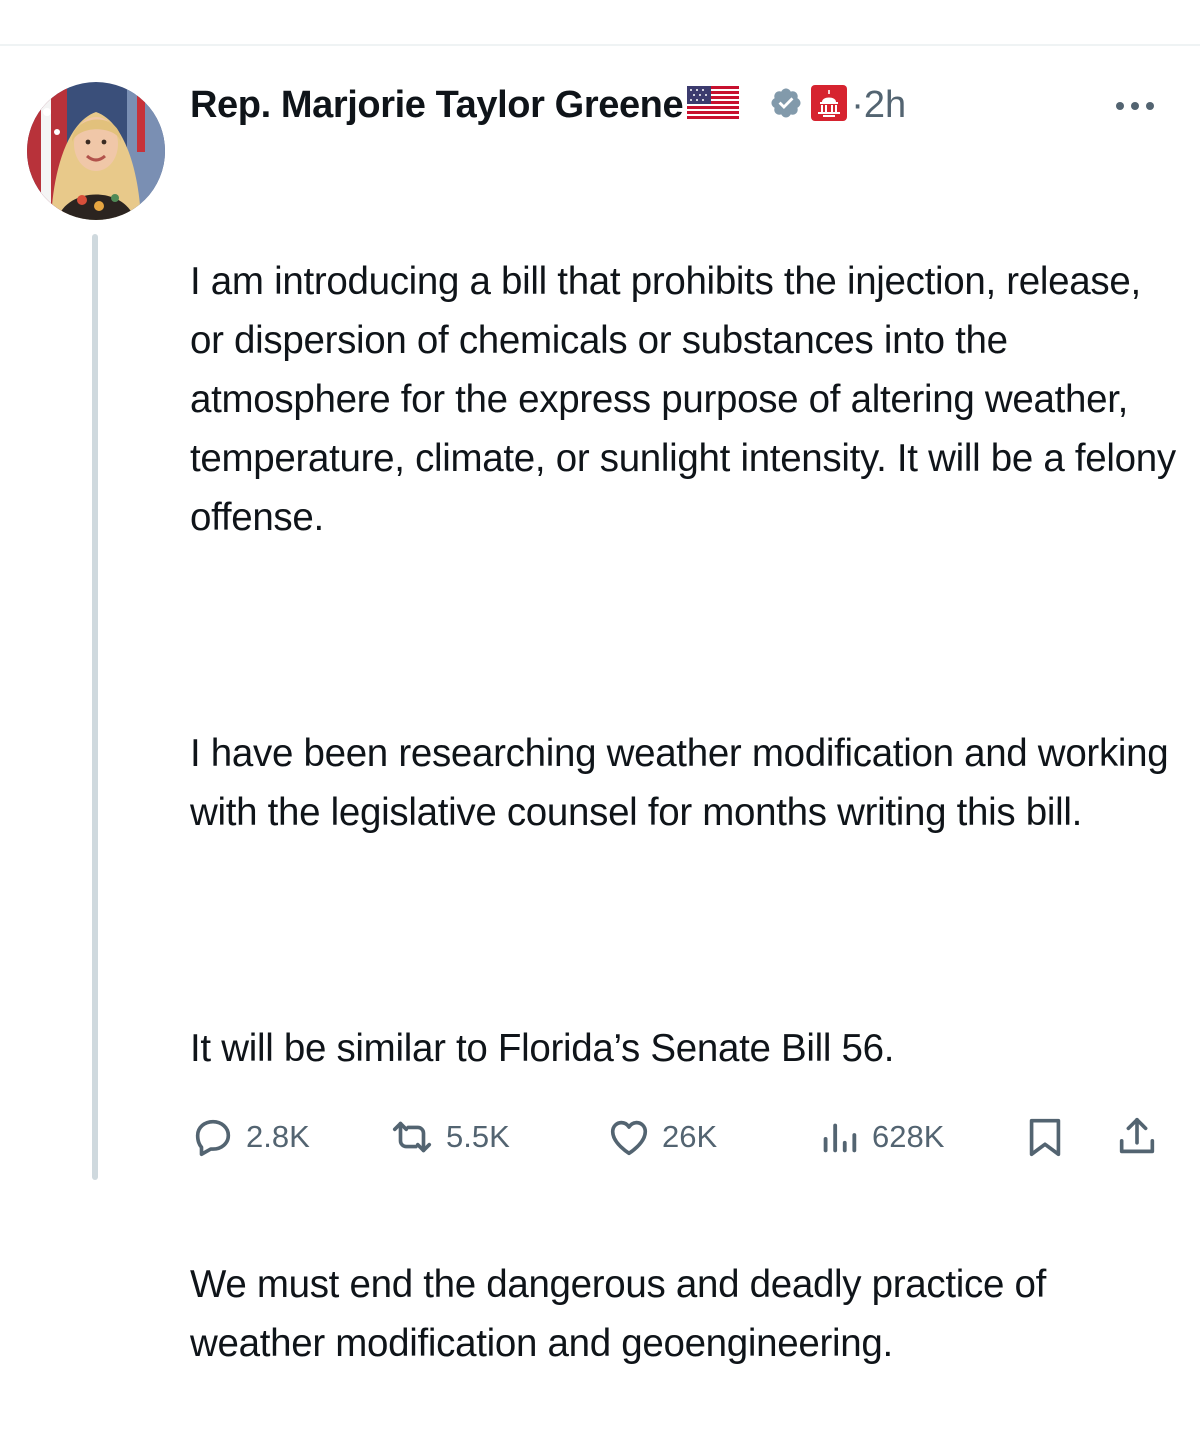 Image resolution: width=1200 pixels, height=1432 pixels. I want to click on bookmark-icon, so click(1045, 1137).